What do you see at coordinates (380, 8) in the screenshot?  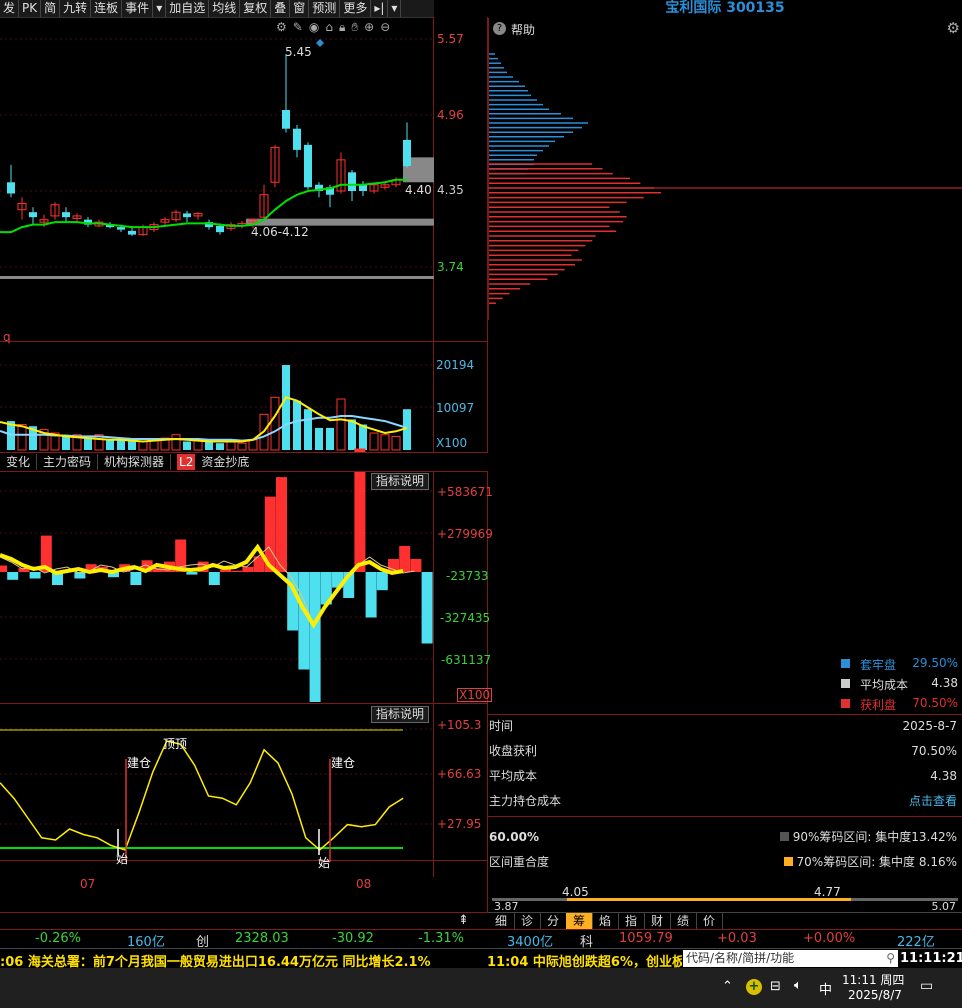 I see `toolbar-item-14: ▸|` at bounding box center [380, 8].